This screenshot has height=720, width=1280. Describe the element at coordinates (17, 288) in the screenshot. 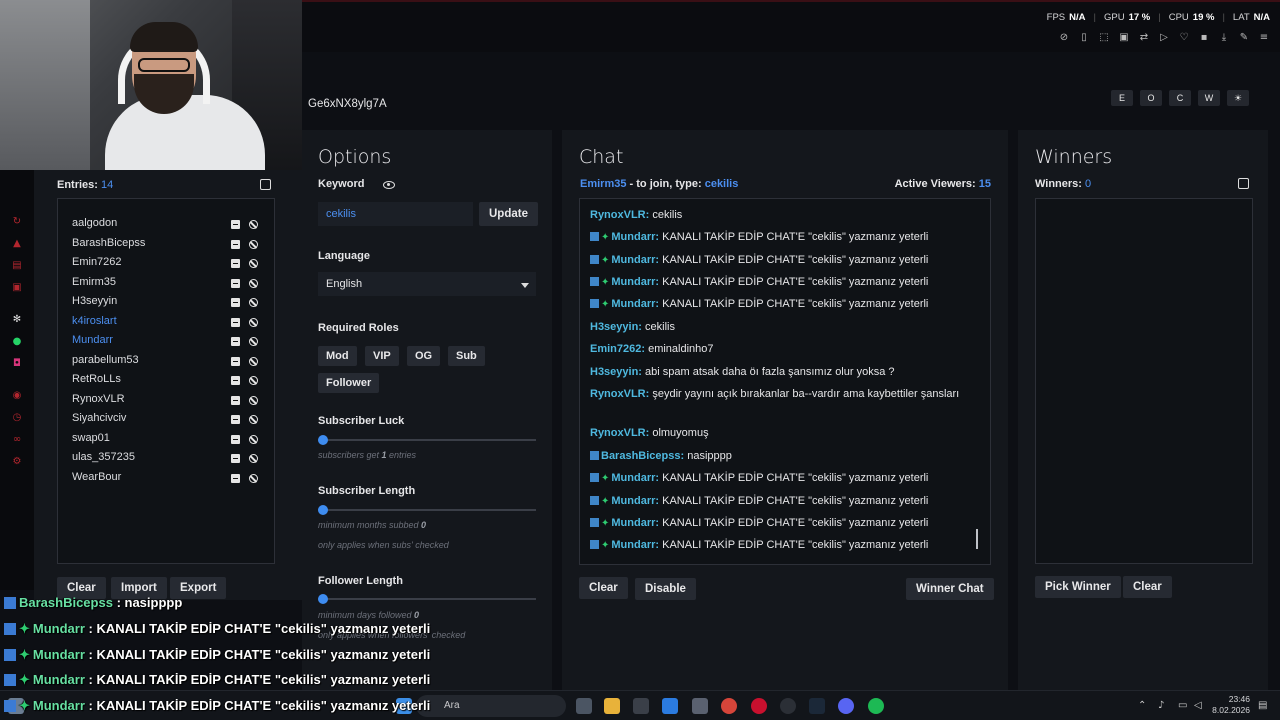

I see `tv-icon: ▣` at that location.